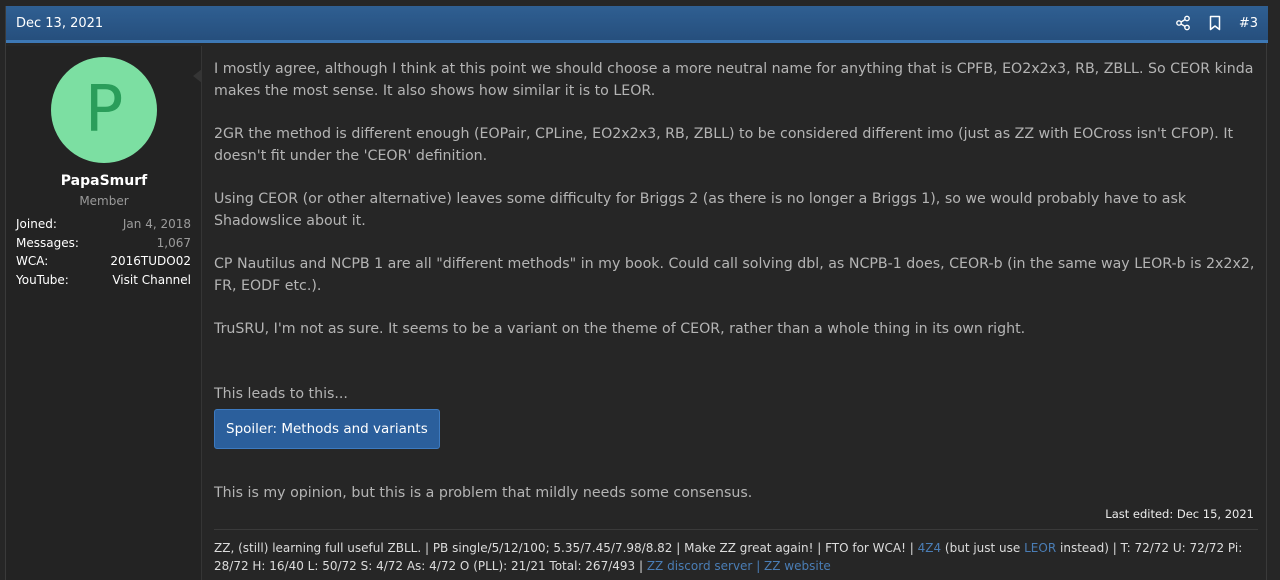 This screenshot has height=580, width=1280. I want to click on spoiler-button: Spoiler: Methods and variants, so click(327, 429).